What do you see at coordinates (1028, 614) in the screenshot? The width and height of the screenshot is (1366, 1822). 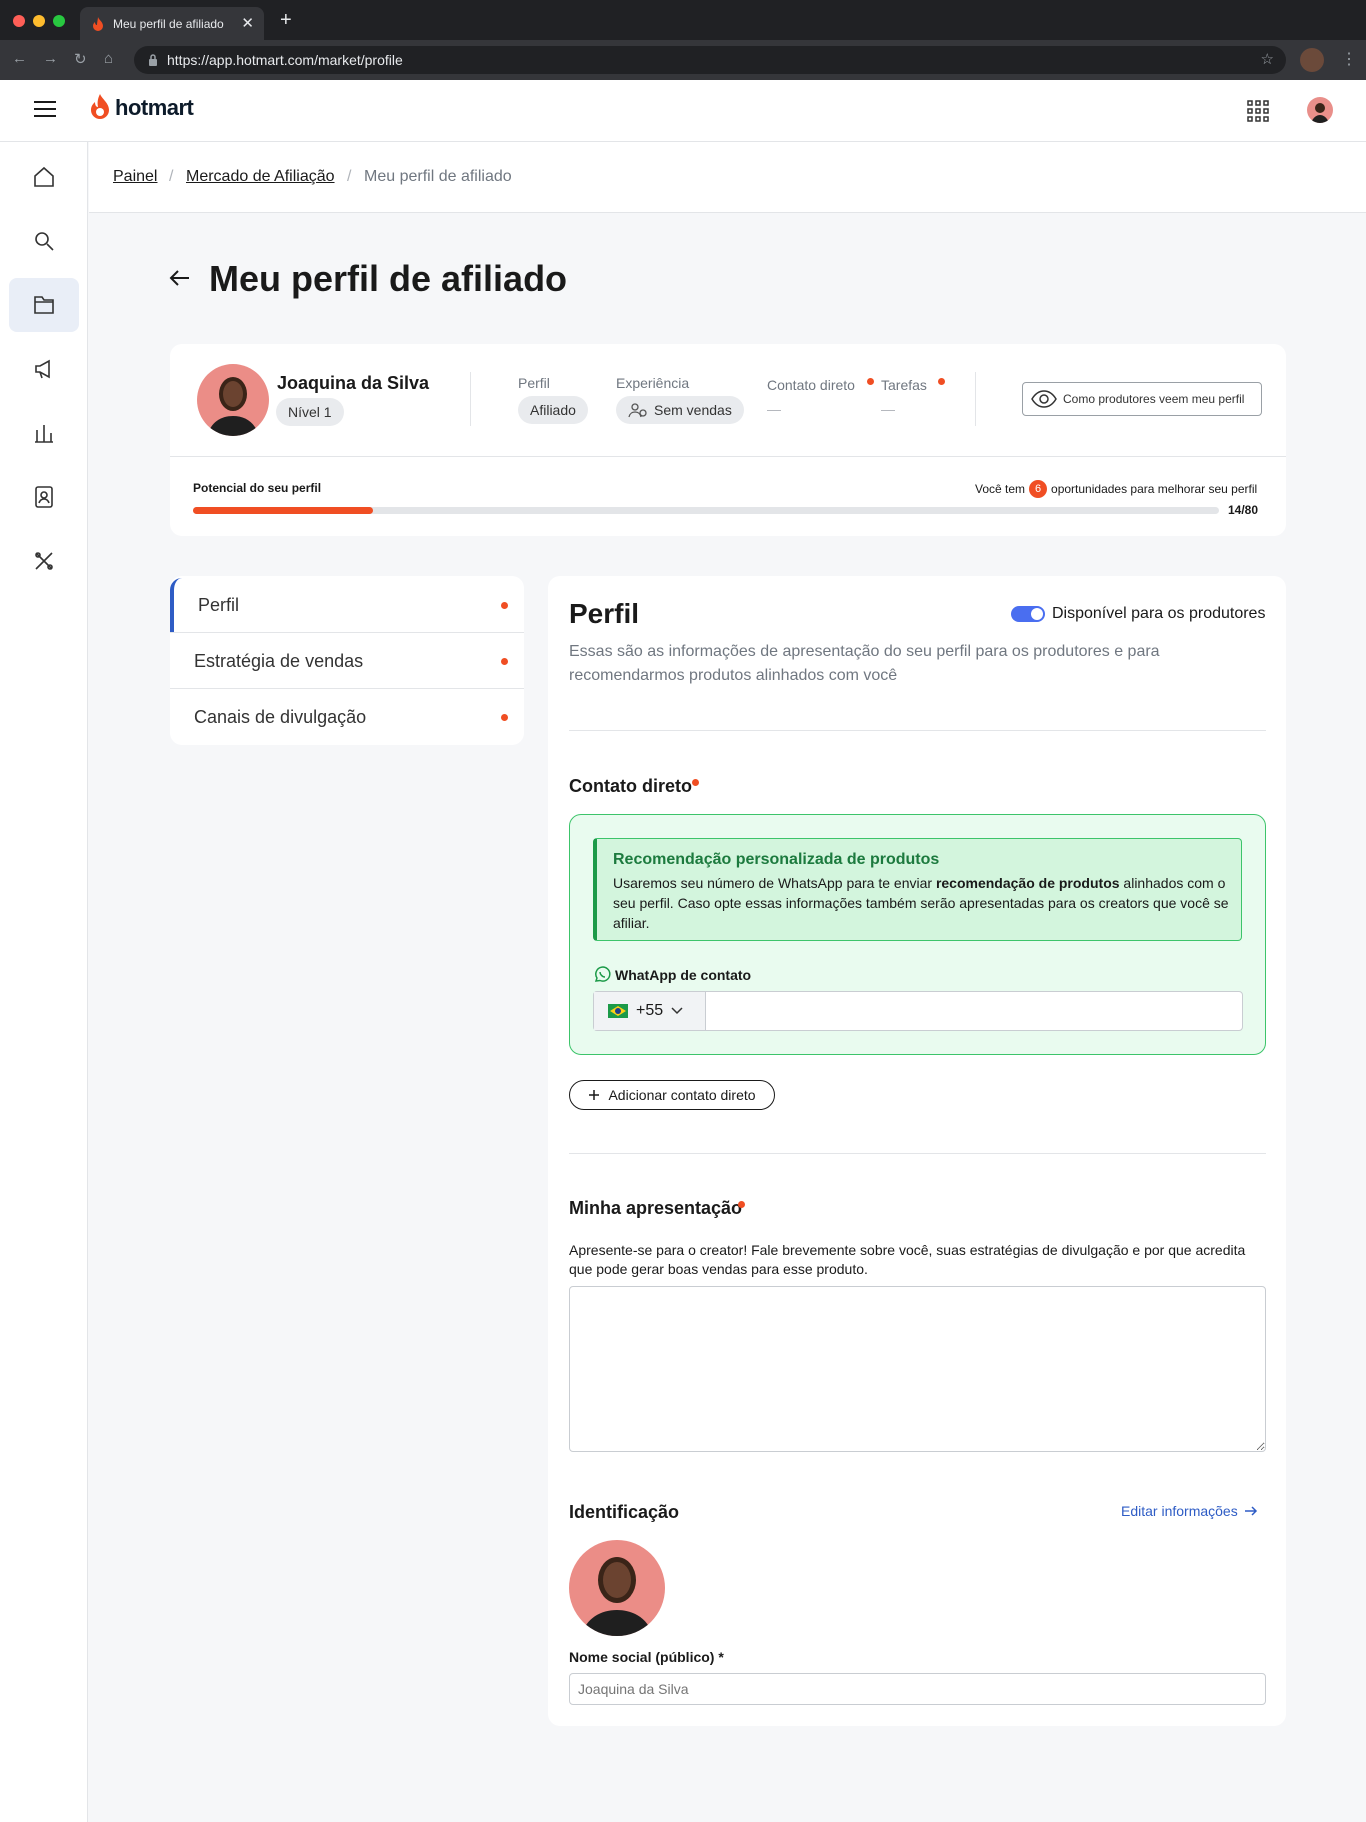 I see `availability-toggle` at bounding box center [1028, 614].